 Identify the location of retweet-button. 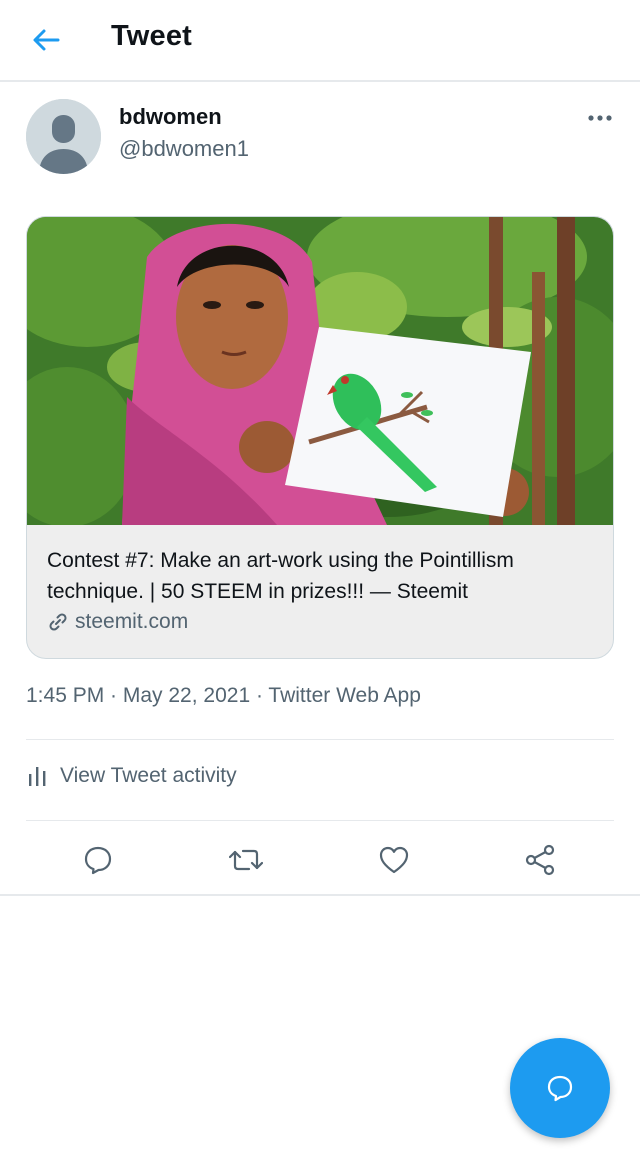
(246, 860).